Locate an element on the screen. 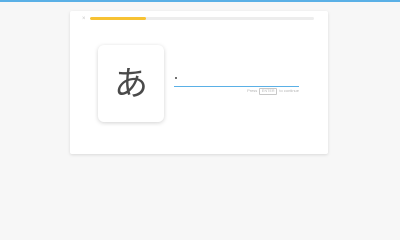 This screenshot has width=400, height=240. progress-bar is located at coordinates (202, 18).